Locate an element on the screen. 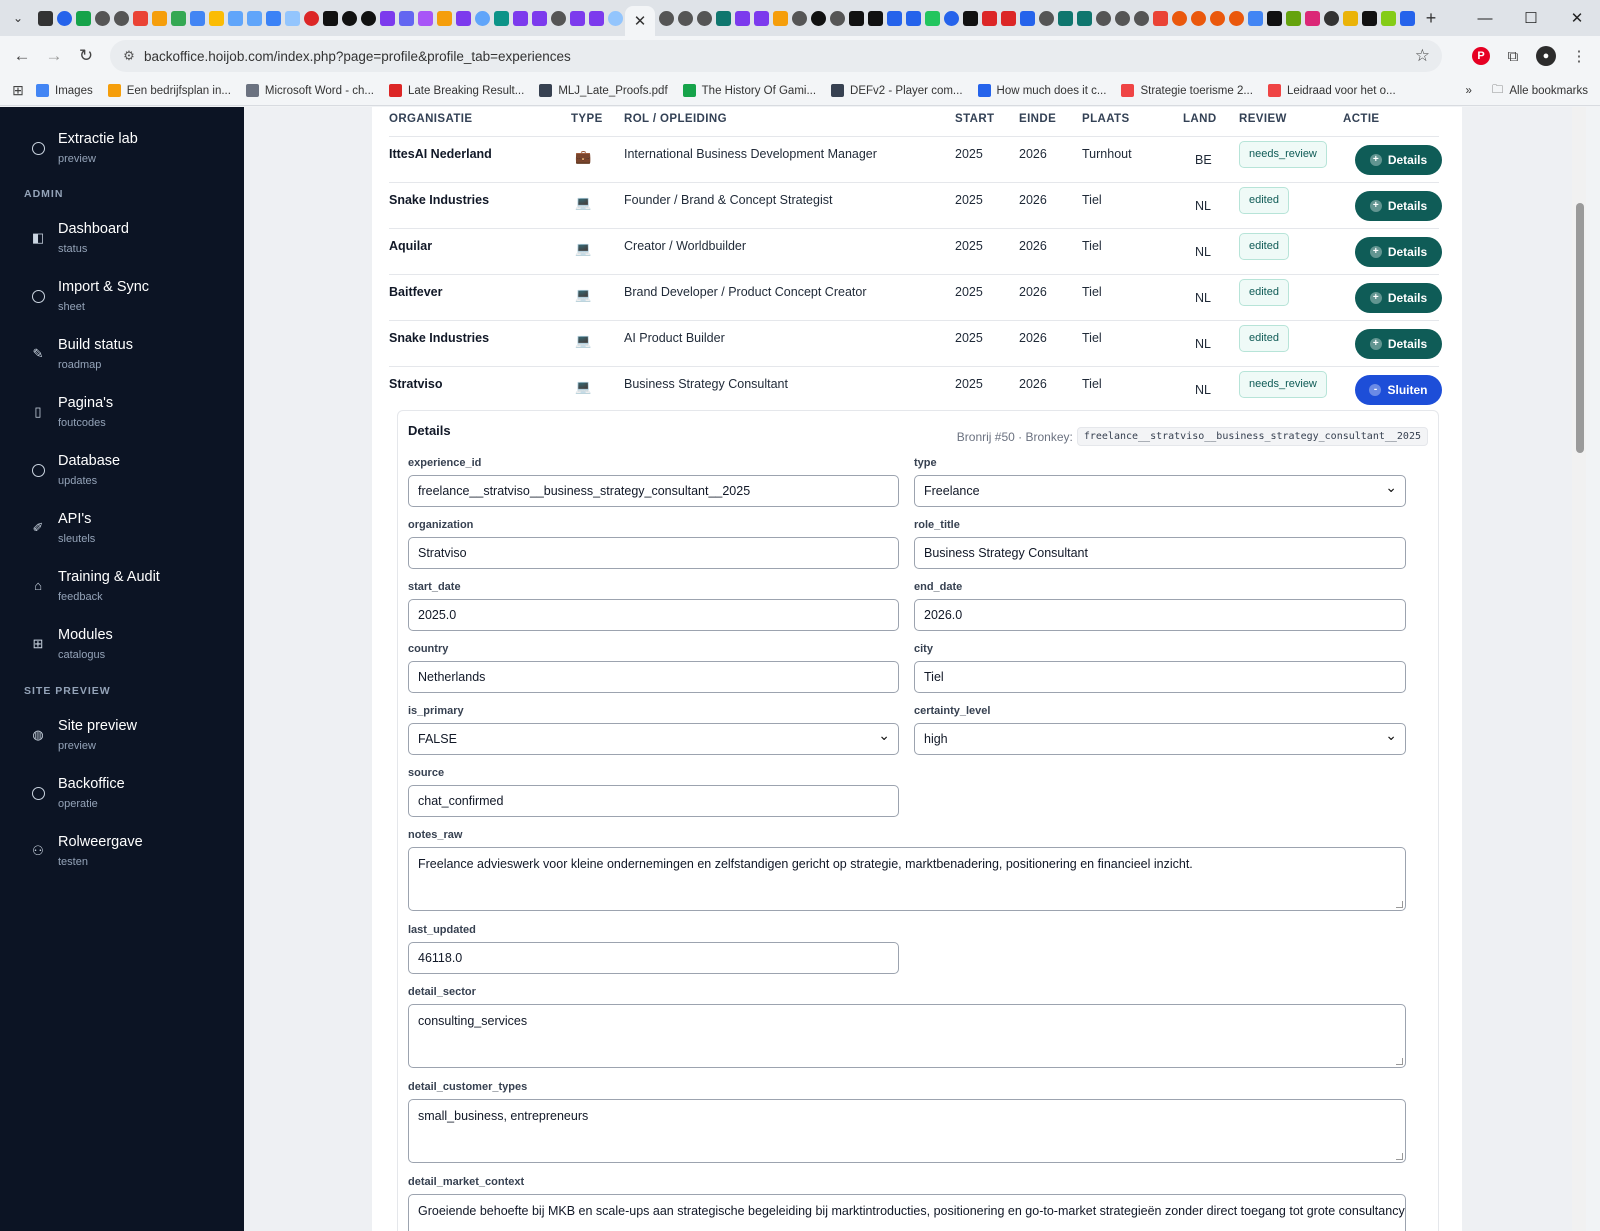 Image resolution: width=1600 pixels, height=1231 pixels. page-scrollbar is located at coordinates (1579, 669).